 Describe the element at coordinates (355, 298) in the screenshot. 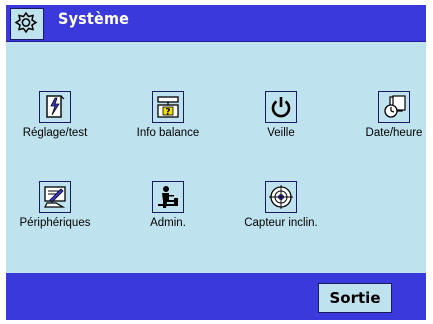

I see `exit-button: Sortie` at that location.